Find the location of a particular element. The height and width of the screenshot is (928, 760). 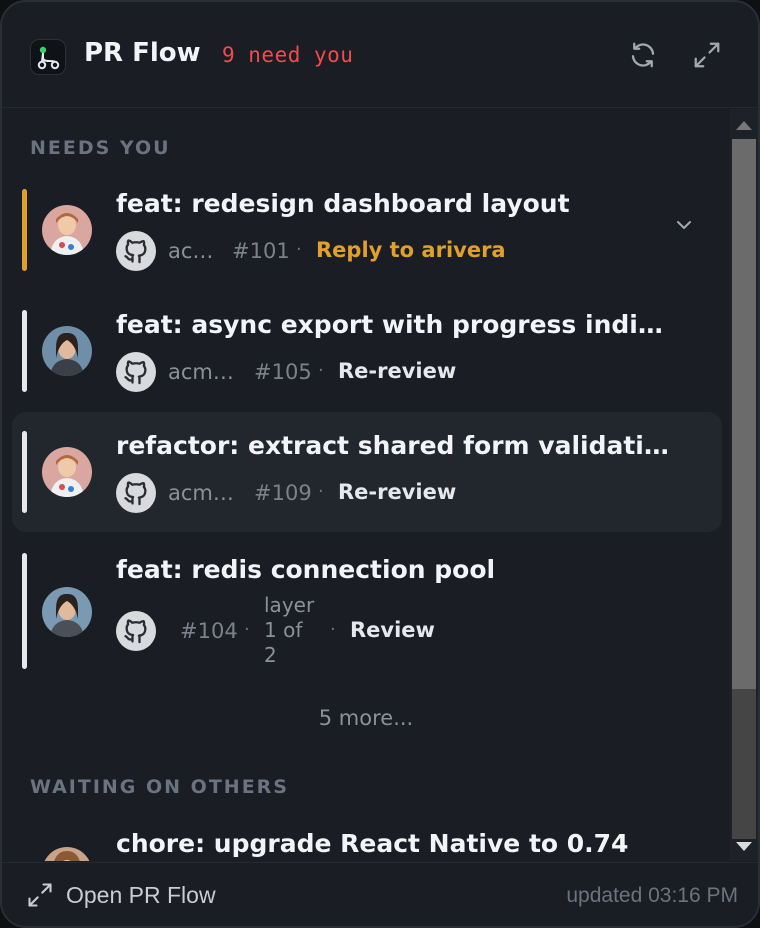

scroll-up-arrow-icon is located at coordinates (744, 125).